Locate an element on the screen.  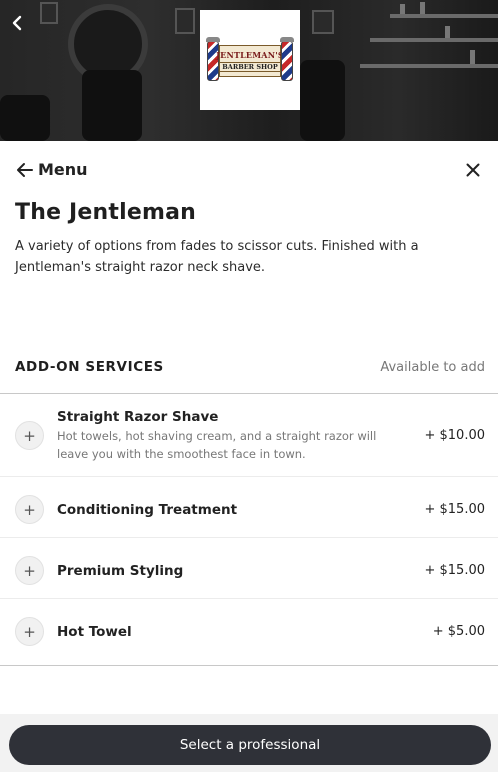
addon-price: + $5.00 is located at coordinates (458, 631).